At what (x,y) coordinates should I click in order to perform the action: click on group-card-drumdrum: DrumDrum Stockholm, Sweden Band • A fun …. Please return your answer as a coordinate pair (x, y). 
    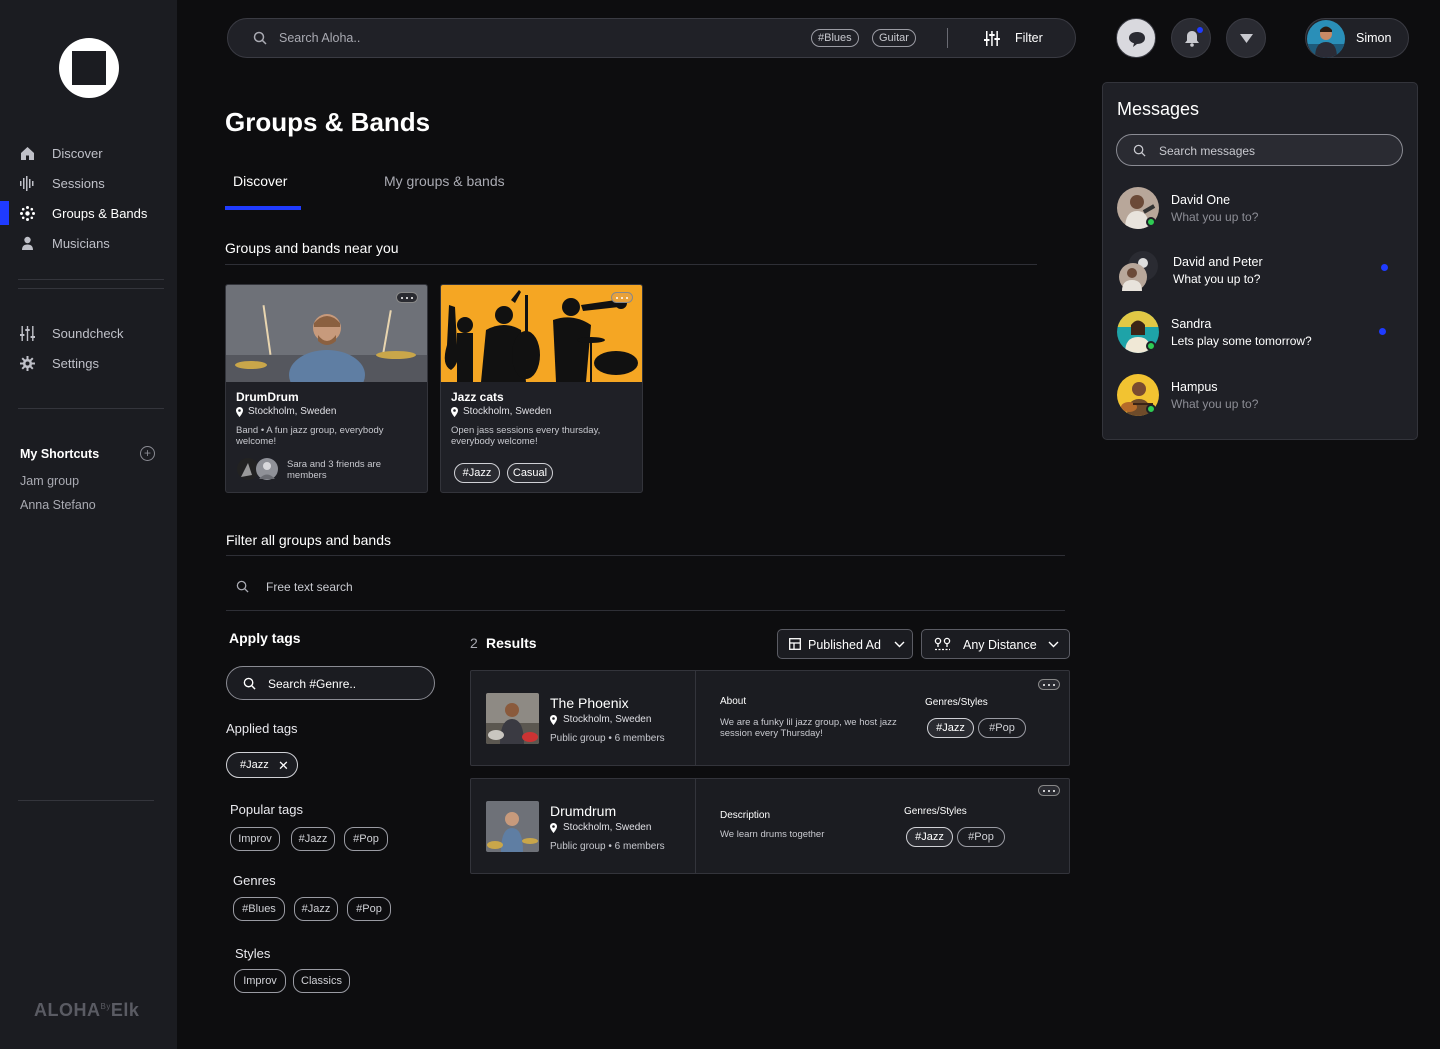
    Looking at the image, I should click on (326, 388).